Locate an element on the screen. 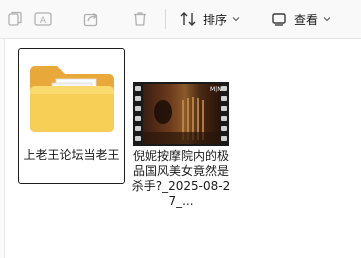  share-icon is located at coordinates (90, 20).